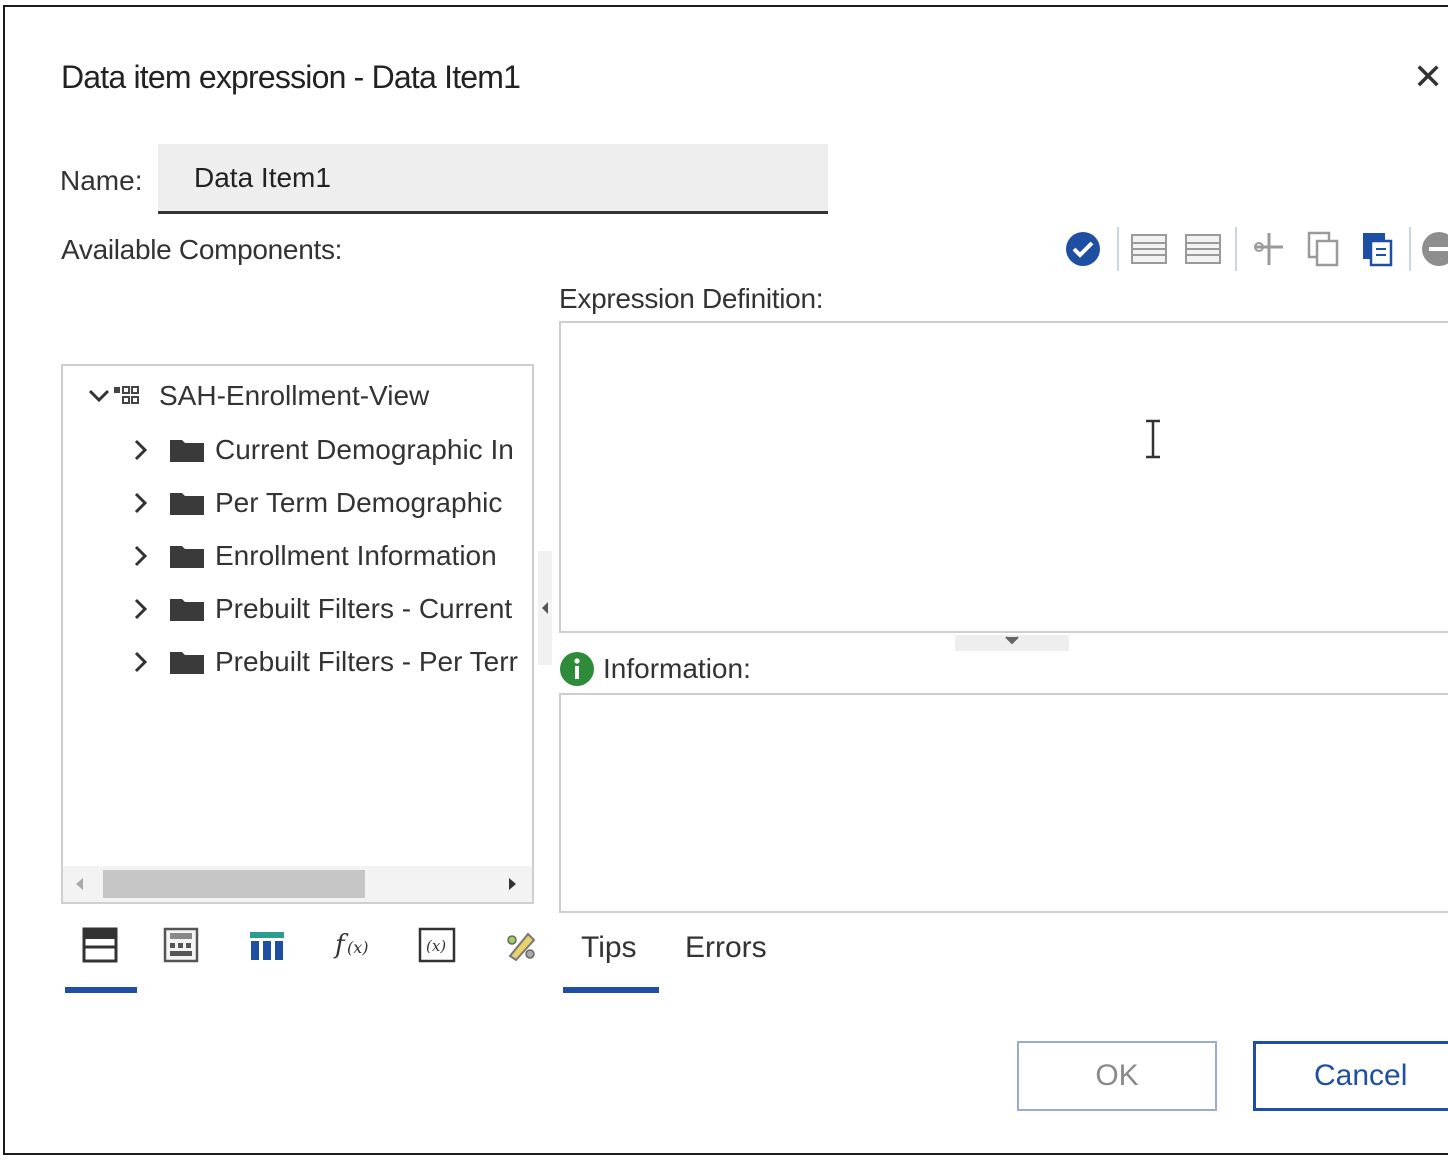 The height and width of the screenshot is (1166, 1448). I want to click on cut-icon, so click(1269, 249).